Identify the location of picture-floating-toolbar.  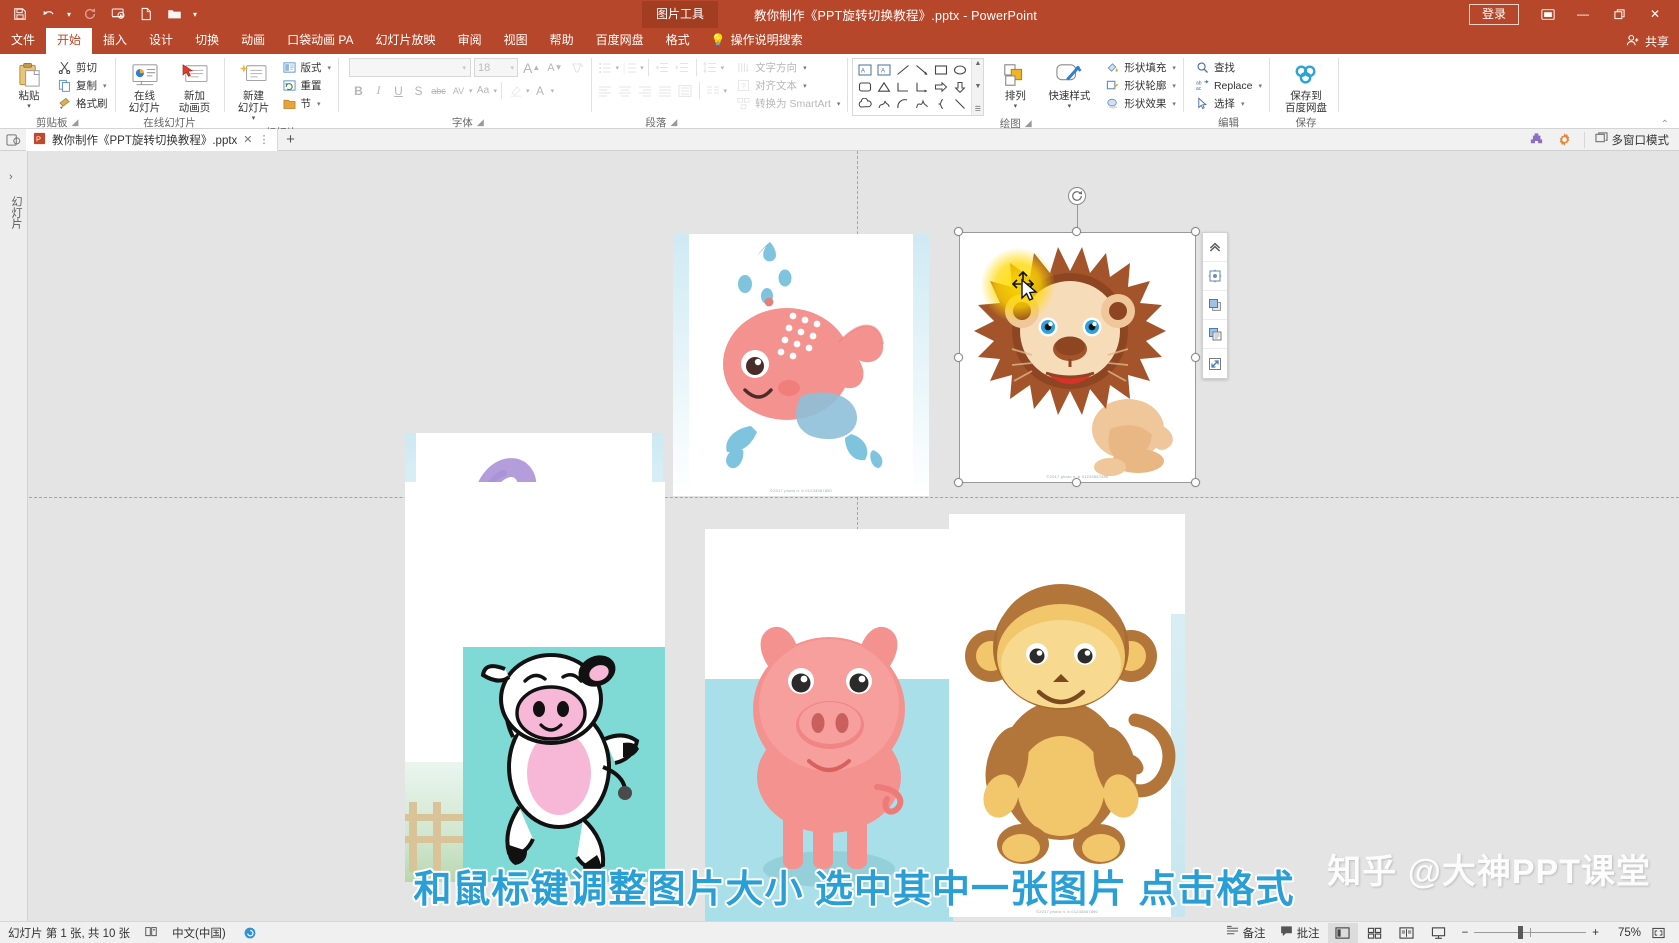
(1215, 305).